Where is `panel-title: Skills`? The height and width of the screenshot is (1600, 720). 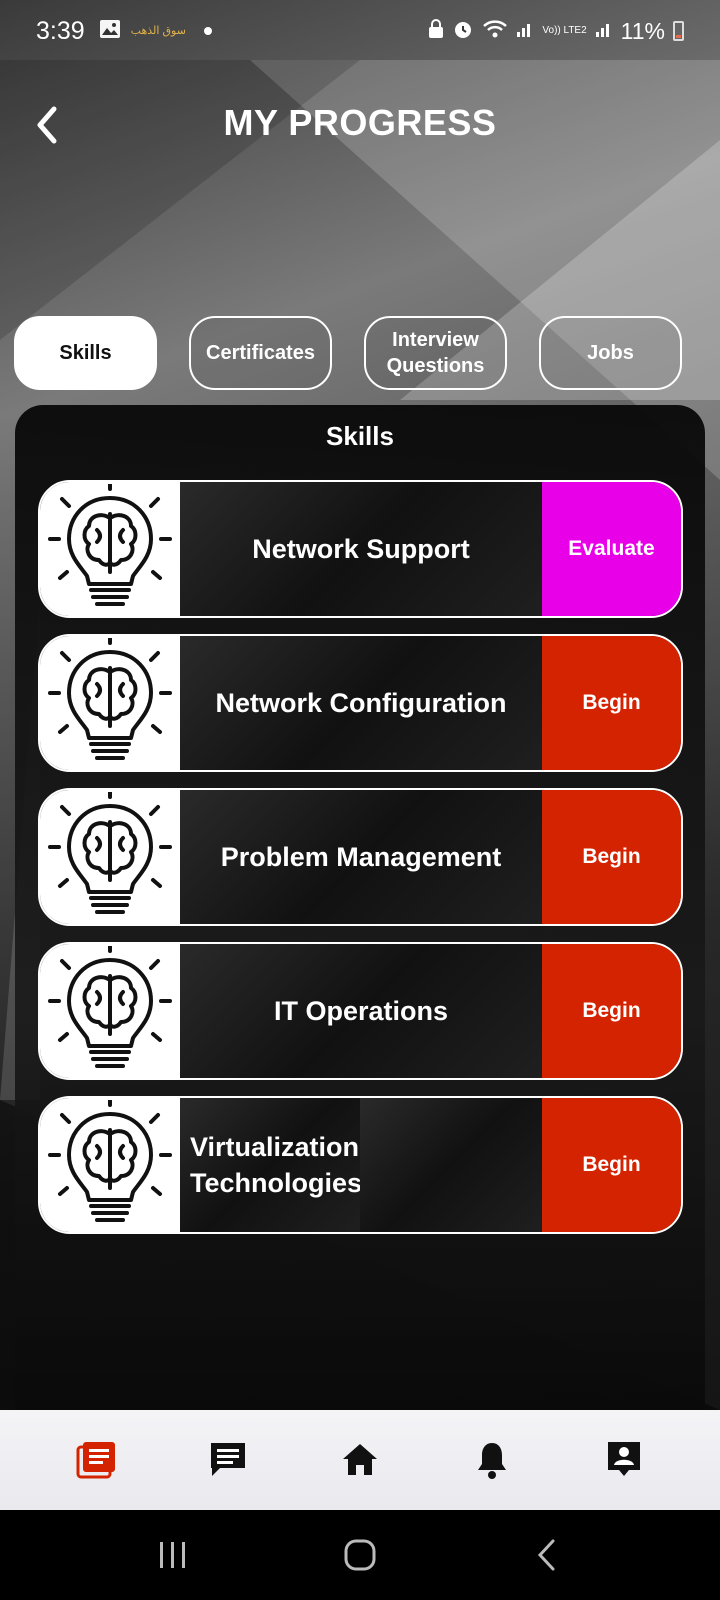
panel-title: Skills is located at coordinates (360, 436).